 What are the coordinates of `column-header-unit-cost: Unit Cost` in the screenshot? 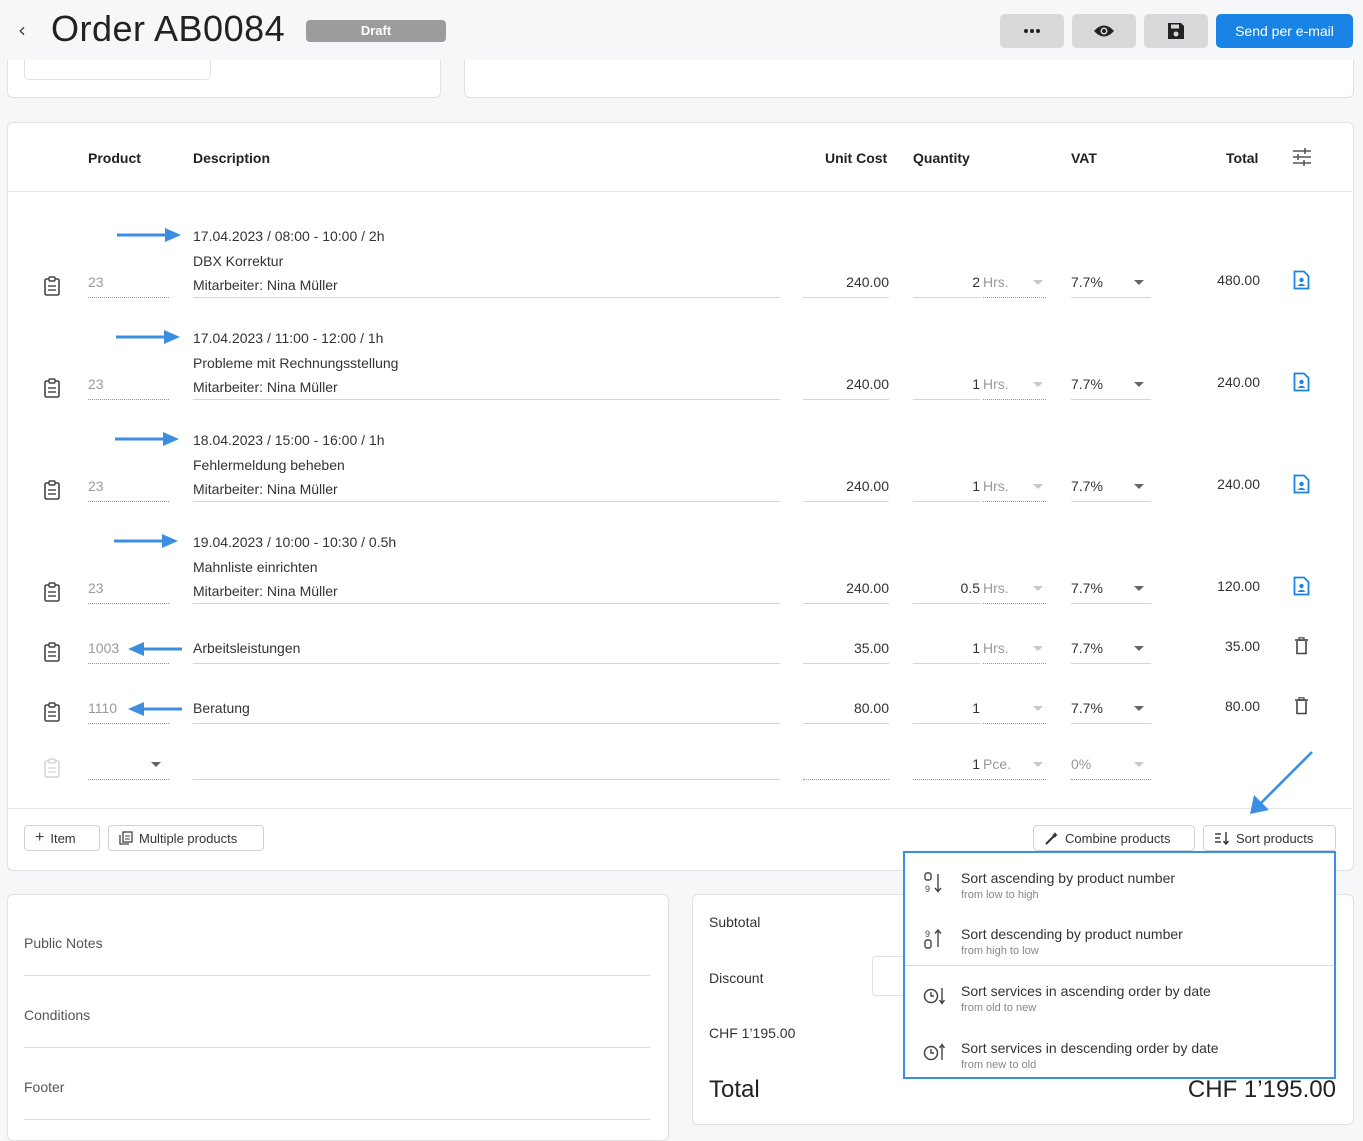 It's located at (856, 158).